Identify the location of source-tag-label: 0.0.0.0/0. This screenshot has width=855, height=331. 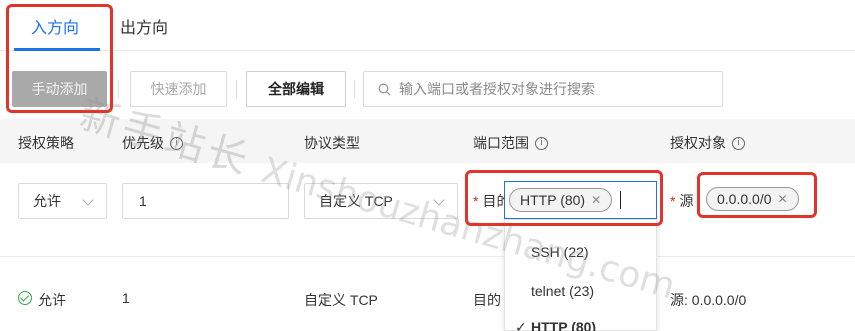
(744, 199).